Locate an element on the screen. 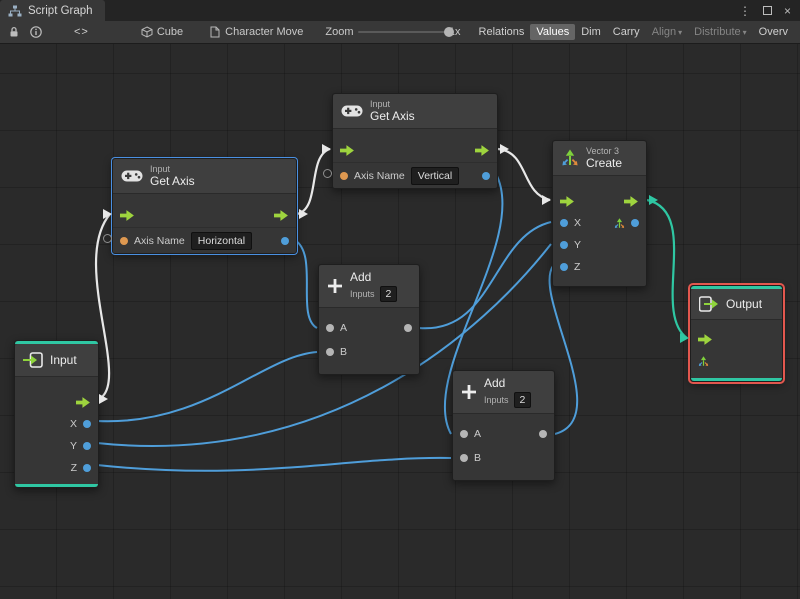 Image resolution: width=800 pixels, height=599 pixels. tab-title: Script Graph is located at coordinates (60, 10).